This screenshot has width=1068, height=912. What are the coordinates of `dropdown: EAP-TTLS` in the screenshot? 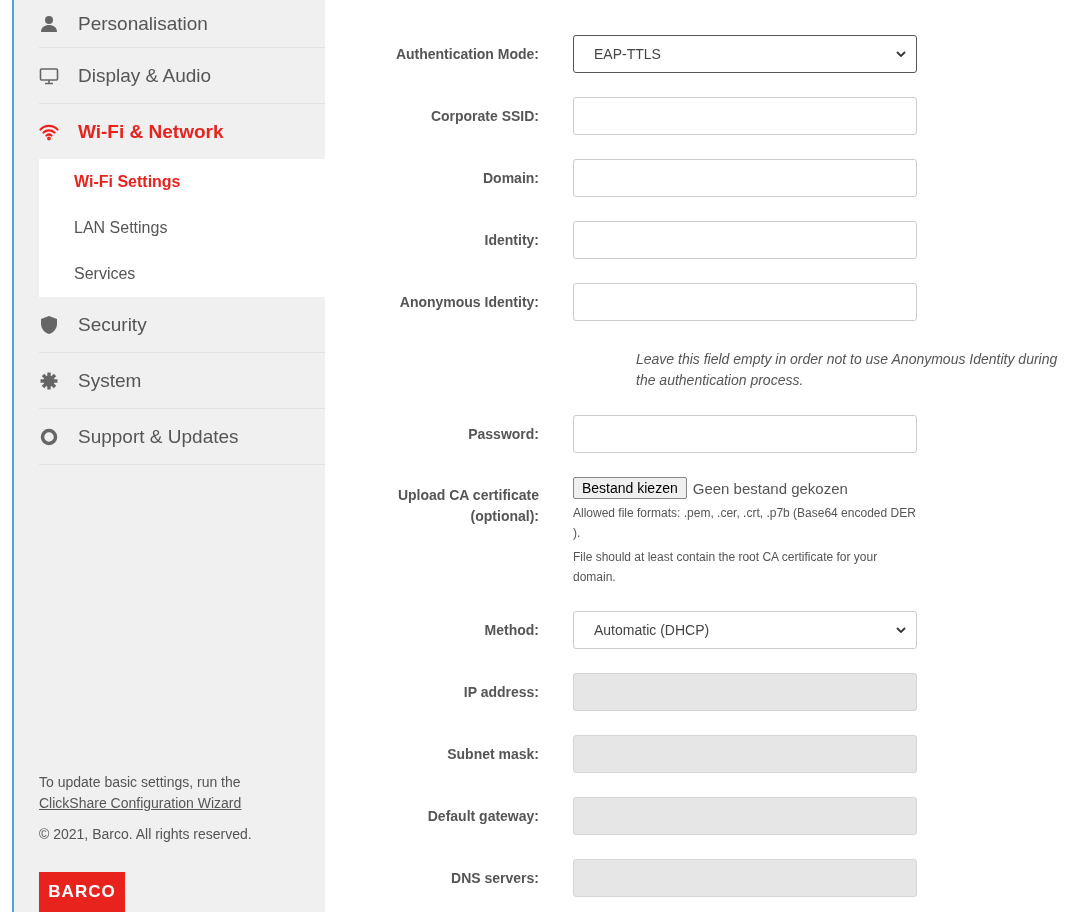 It's located at (745, 54).